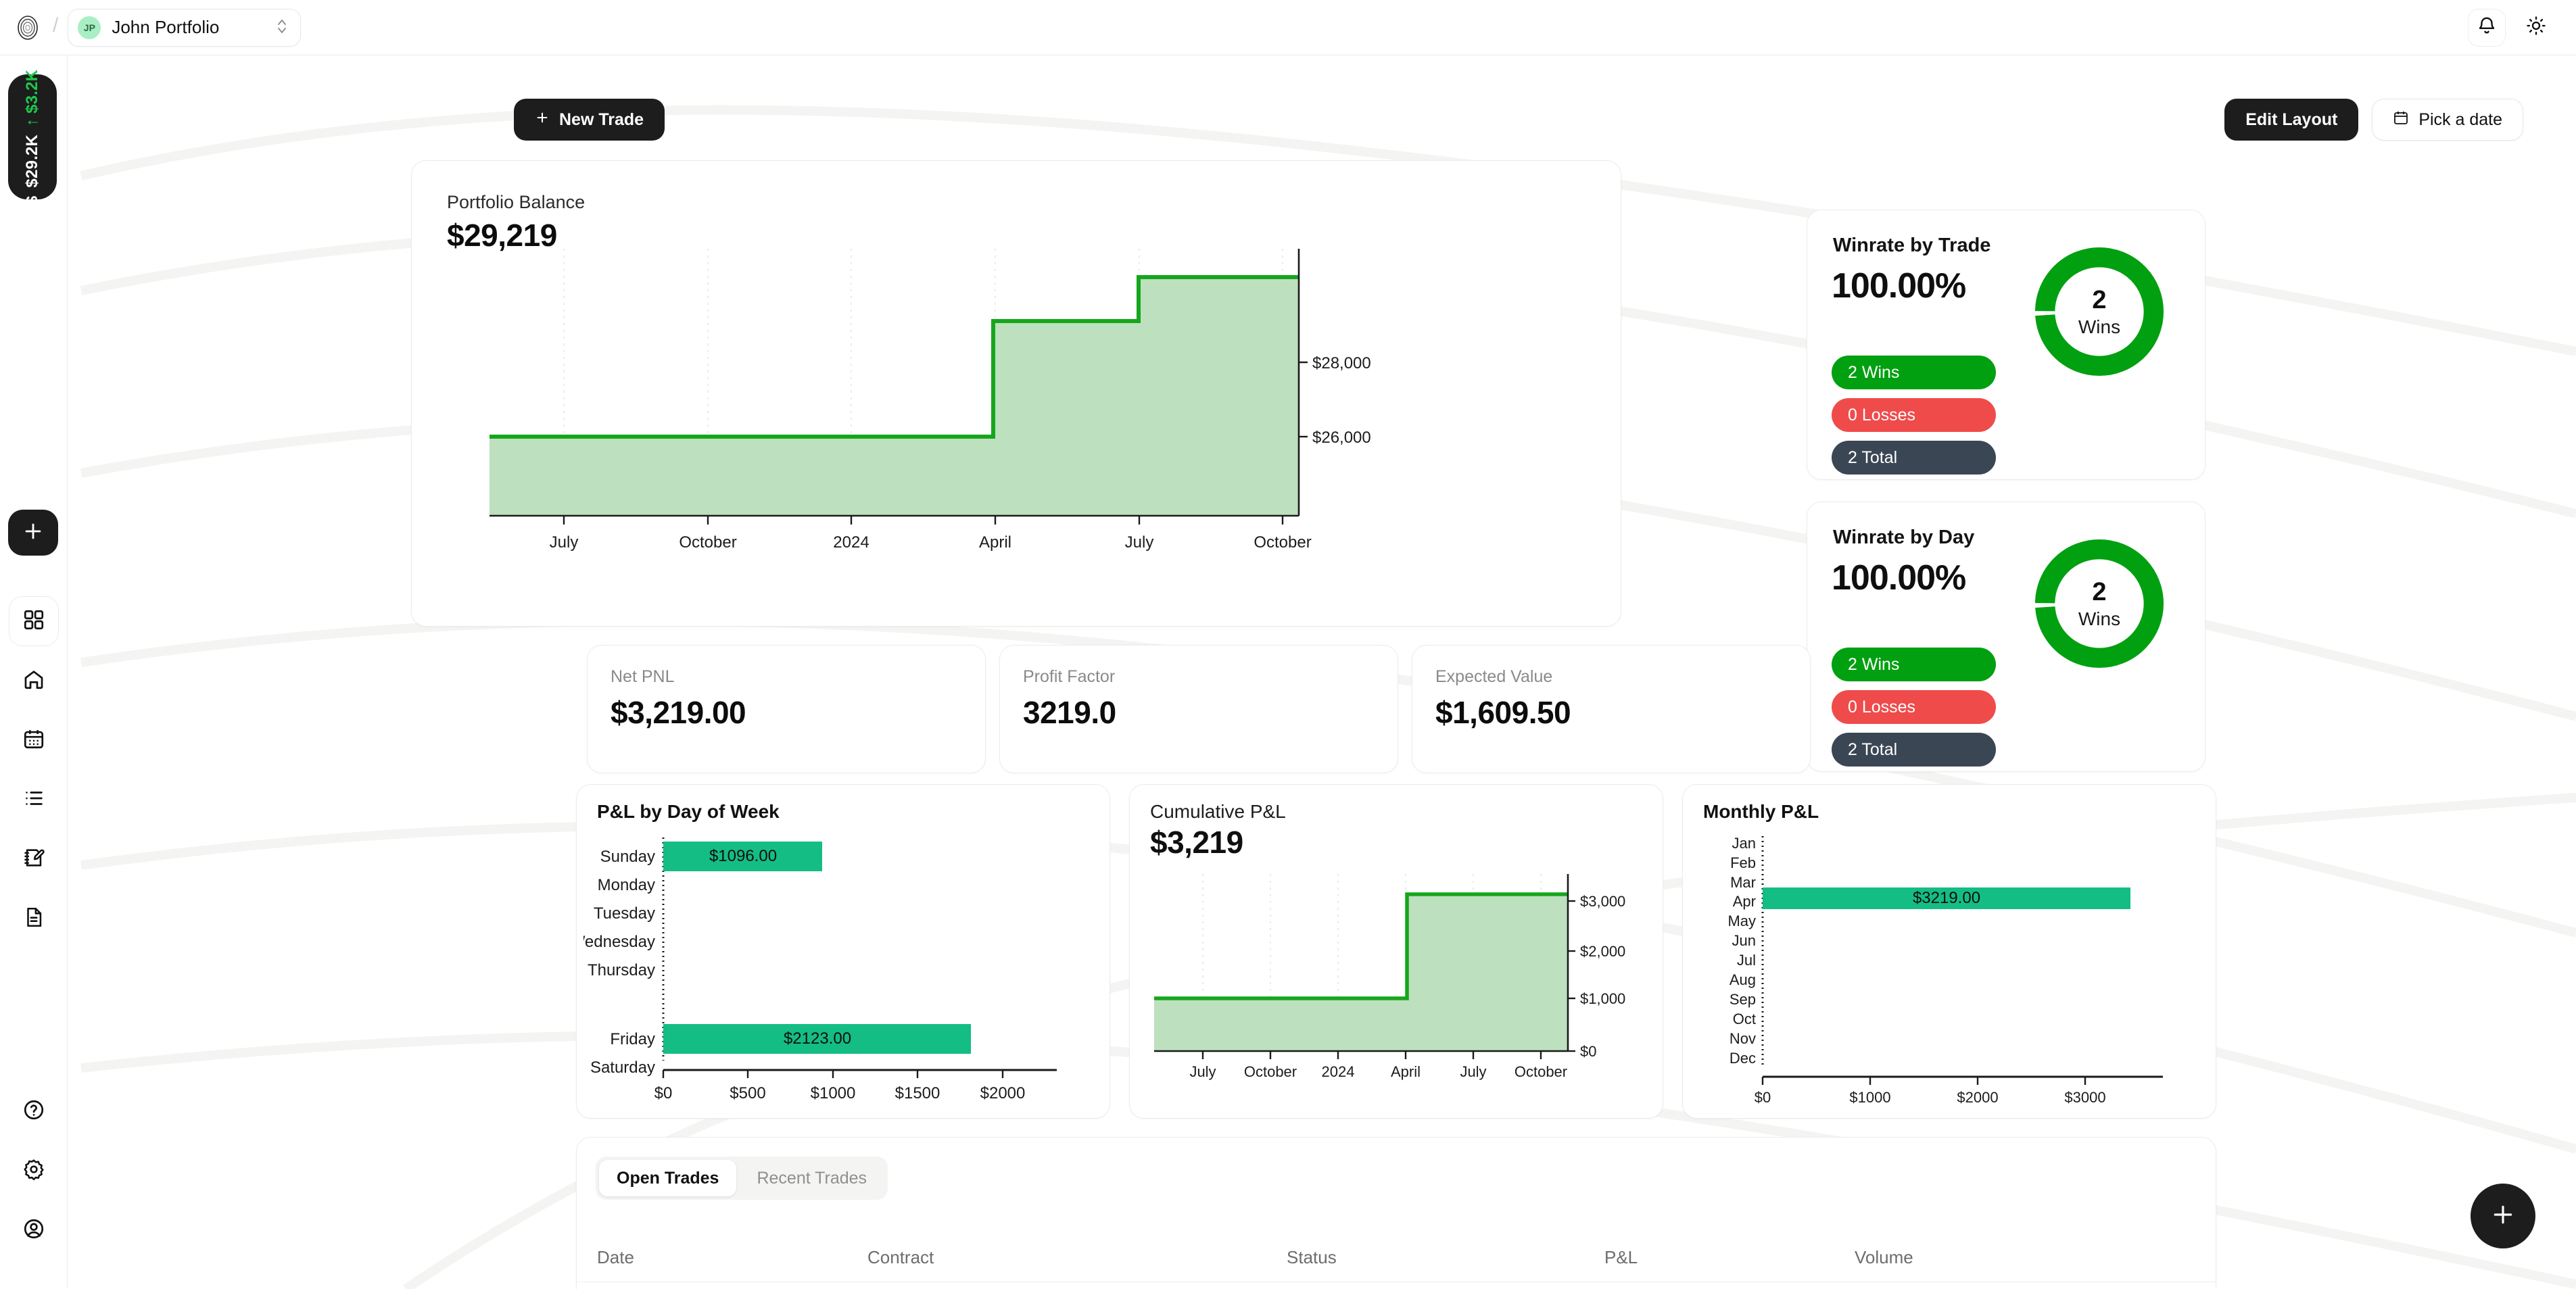 The image size is (2576, 1289). What do you see at coordinates (1761, 811) in the screenshot?
I see `monthly-pnl-title: Monthly P&L` at bounding box center [1761, 811].